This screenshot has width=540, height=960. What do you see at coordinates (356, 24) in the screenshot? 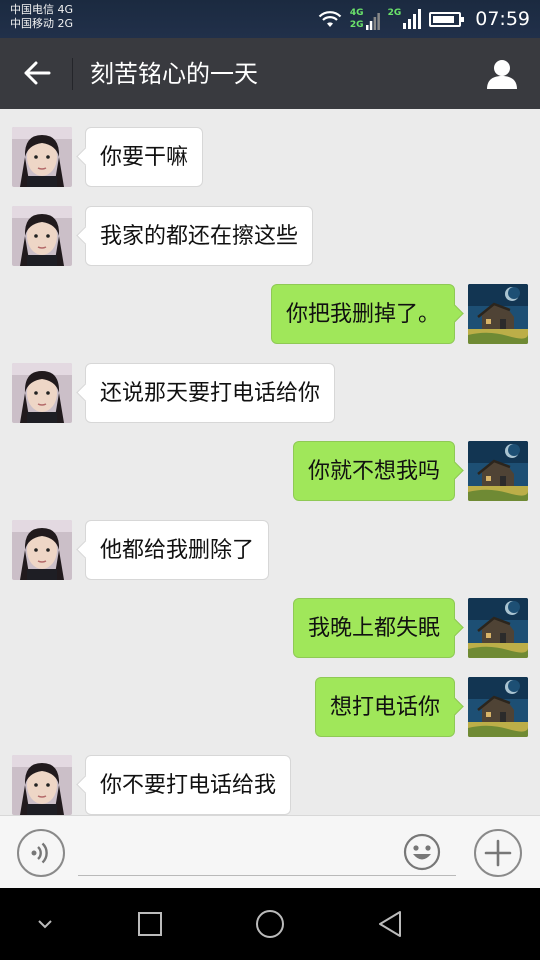
I see `net-tag-2g-a: 2G` at bounding box center [356, 24].